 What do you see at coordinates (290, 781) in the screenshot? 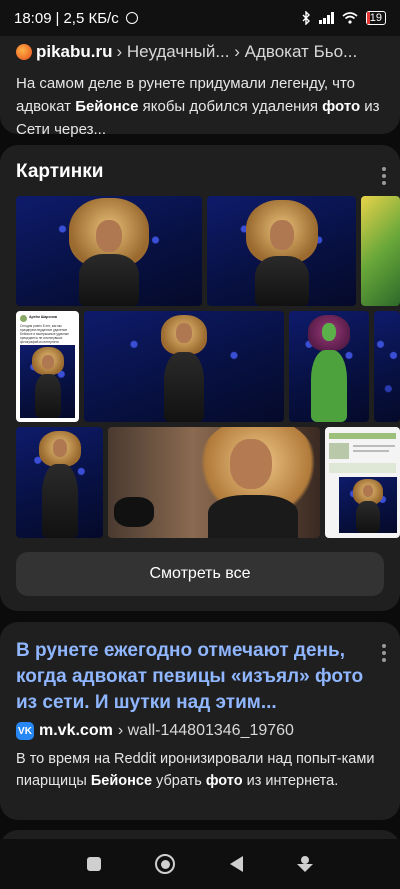
I see `snippet-text: из интернета.` at bounding box center [290, 781].